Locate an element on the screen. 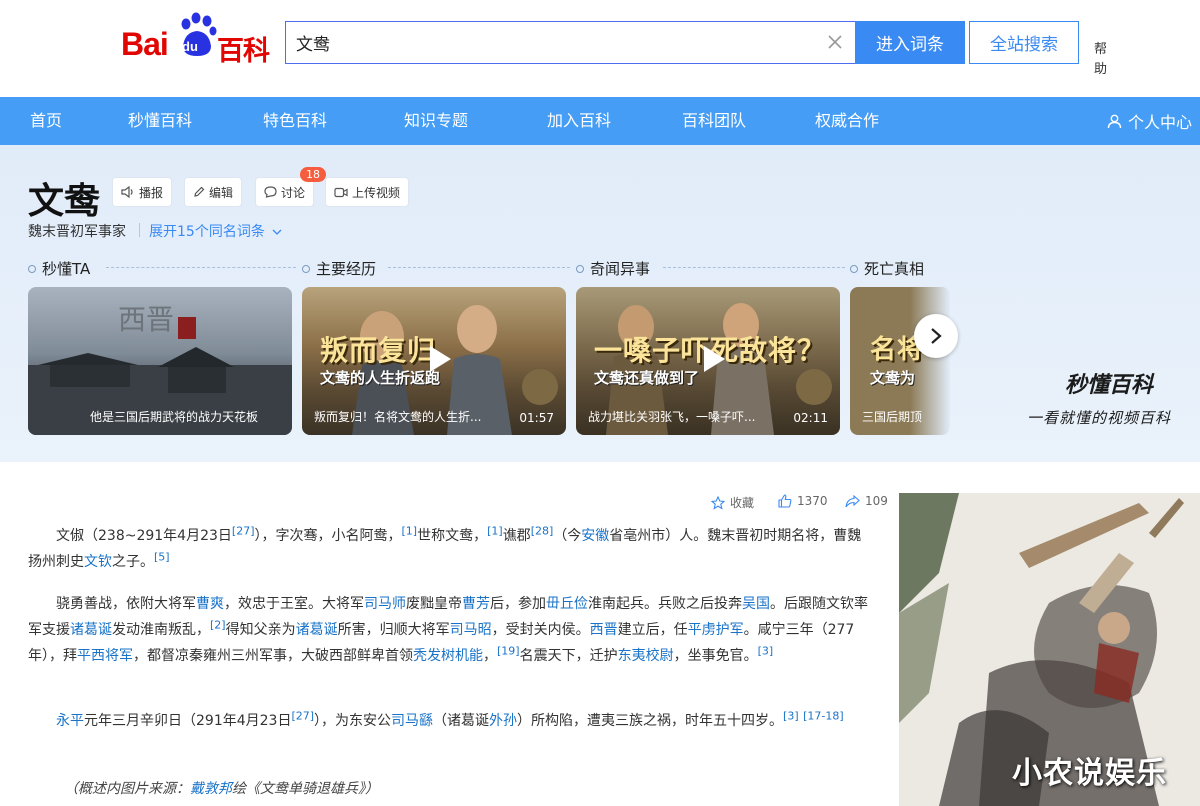 The width and height of the screenshot is (1200, 806). expand-same-name-link: 展开15个同名词条 is located at coordinates (215, 231).